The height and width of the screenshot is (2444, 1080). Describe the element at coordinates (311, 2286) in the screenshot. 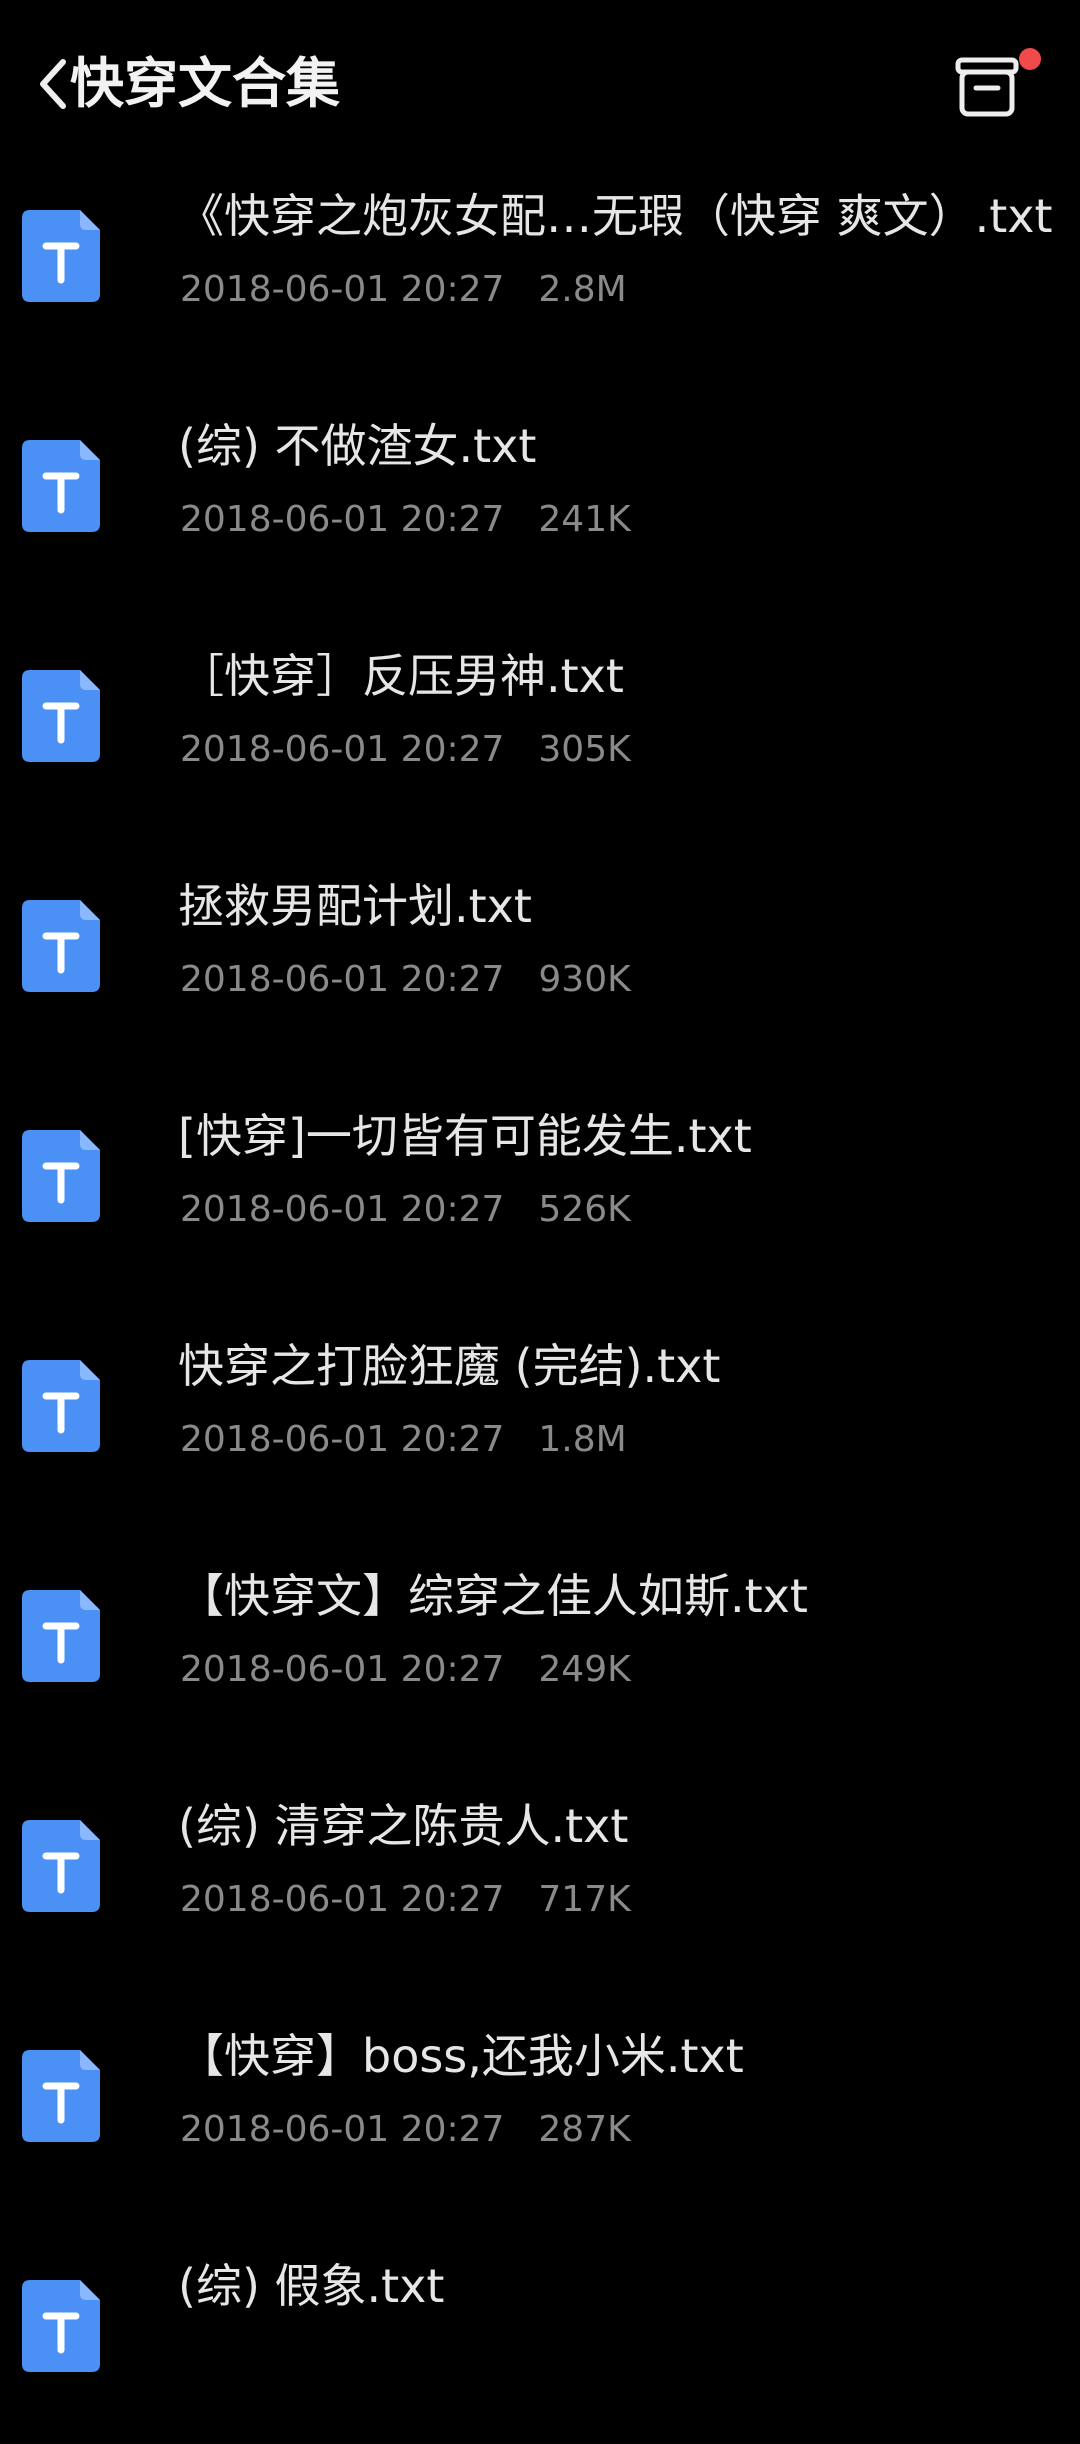

I see `file-name: (综) 假象.txt` at that location.